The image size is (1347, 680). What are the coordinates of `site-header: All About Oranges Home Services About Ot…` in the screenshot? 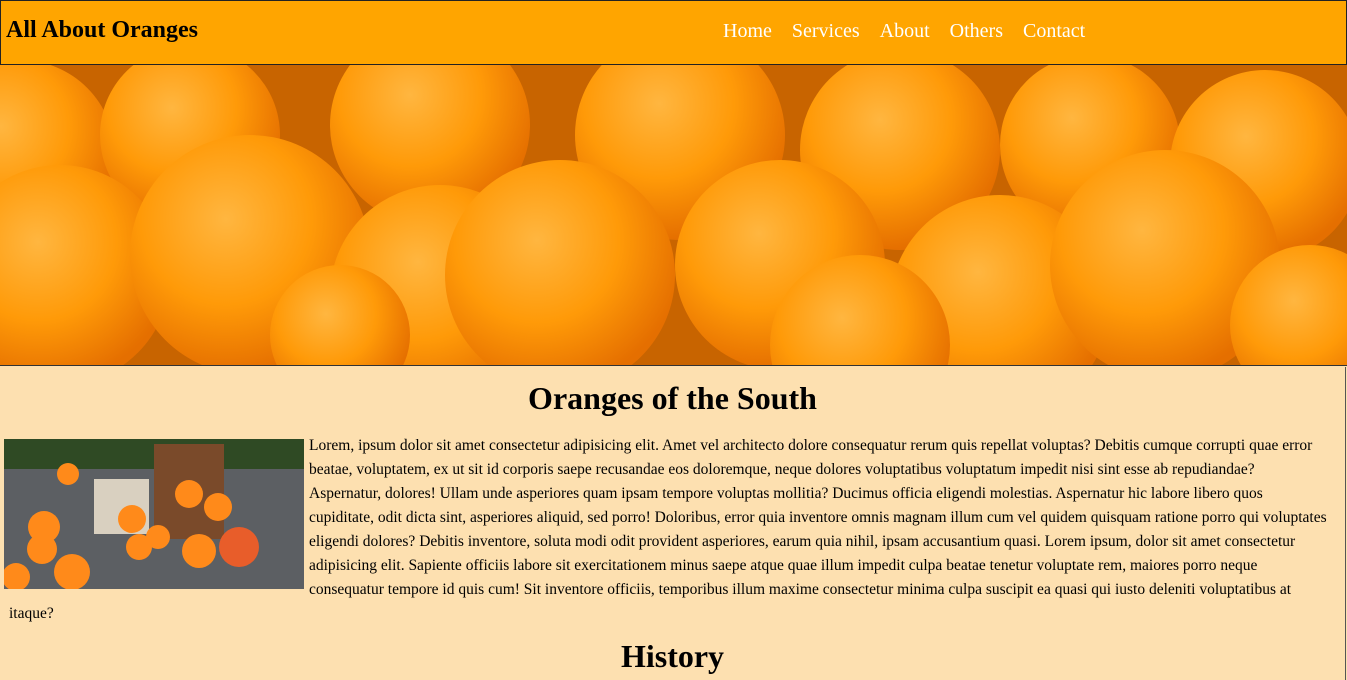 It's located at (673, 32).